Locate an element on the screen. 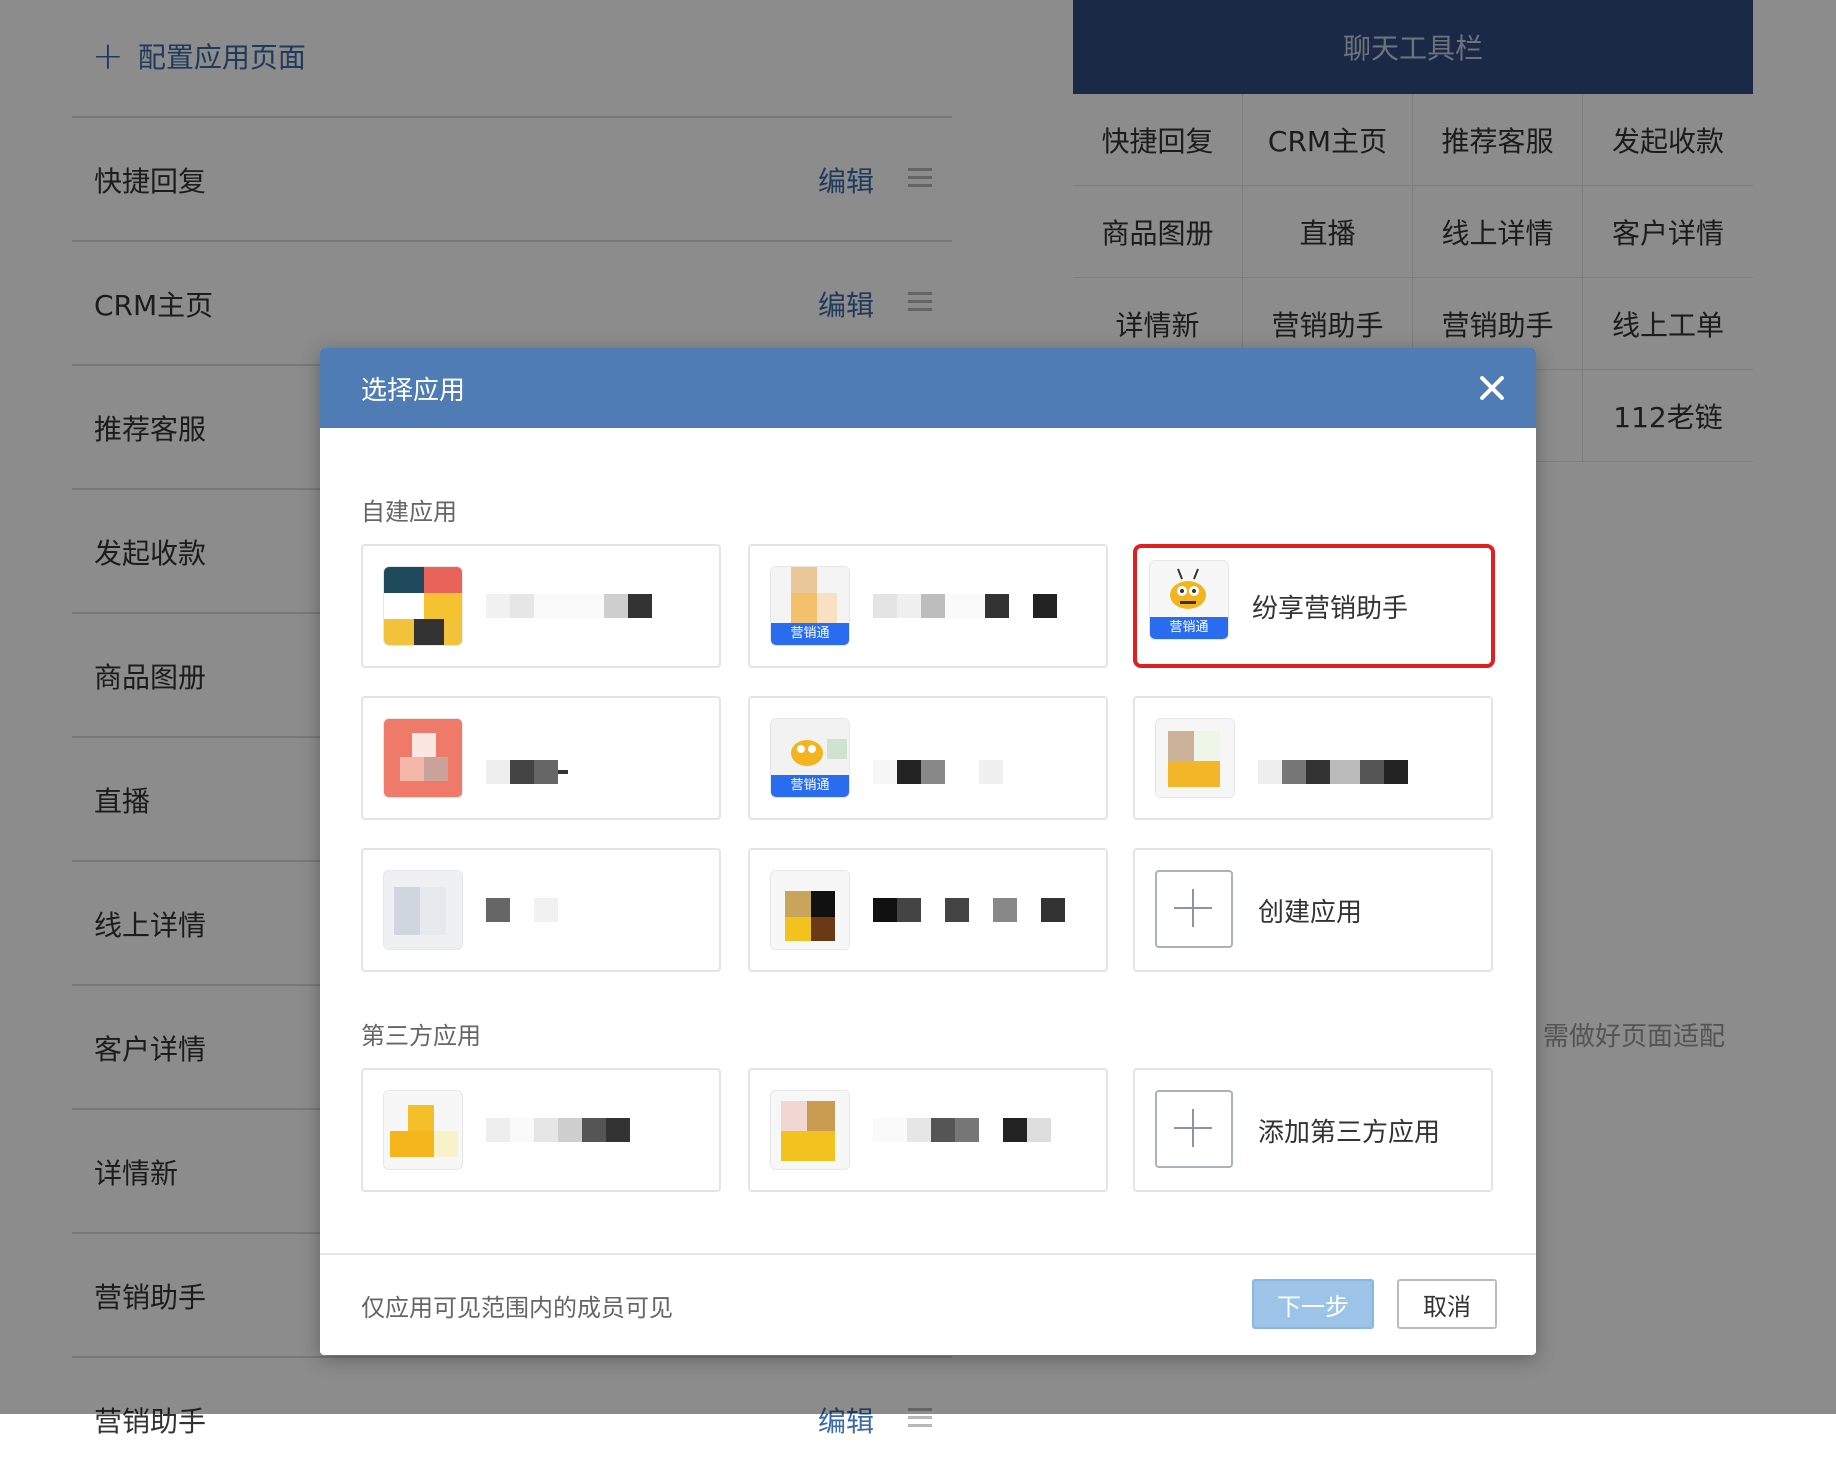 The image size is (1836, 1482). modal-footer: 仅应用可见范围内的成员可见 下一步 取消 is located at coordinates (928, 1304).